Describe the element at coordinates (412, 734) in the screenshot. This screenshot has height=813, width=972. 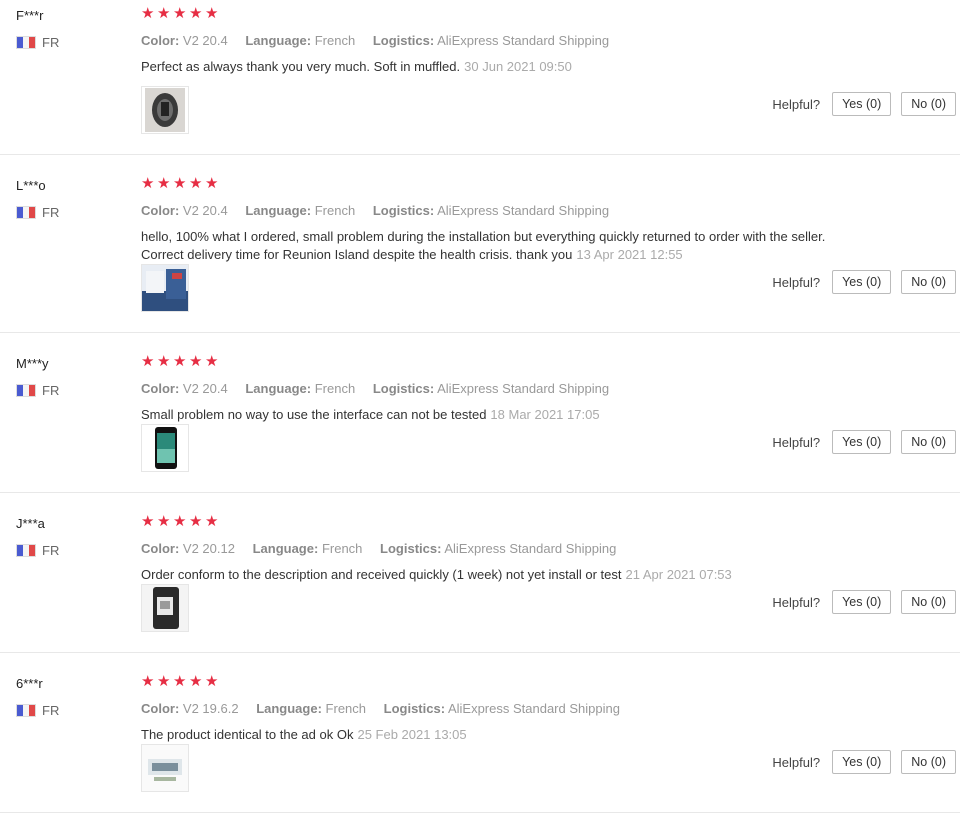
I see `review-time: 25 Feb 2021 13:05` at that location.